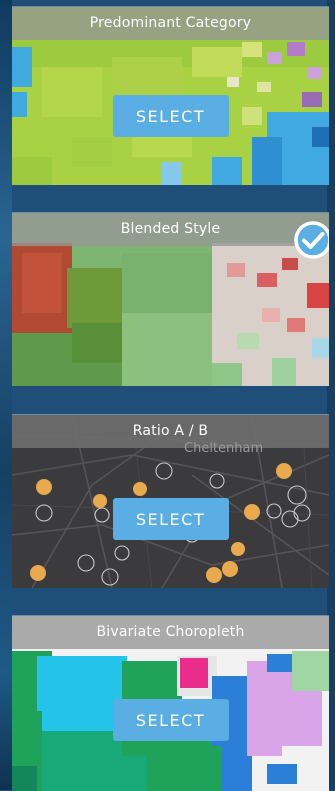 Image resolution: width=335 pixels, height=791 pixels. What do you see at coordinates (224, 448) in the screenshot?
I see `map-place-label: Cheltenham` at bounding box center [224, 448].